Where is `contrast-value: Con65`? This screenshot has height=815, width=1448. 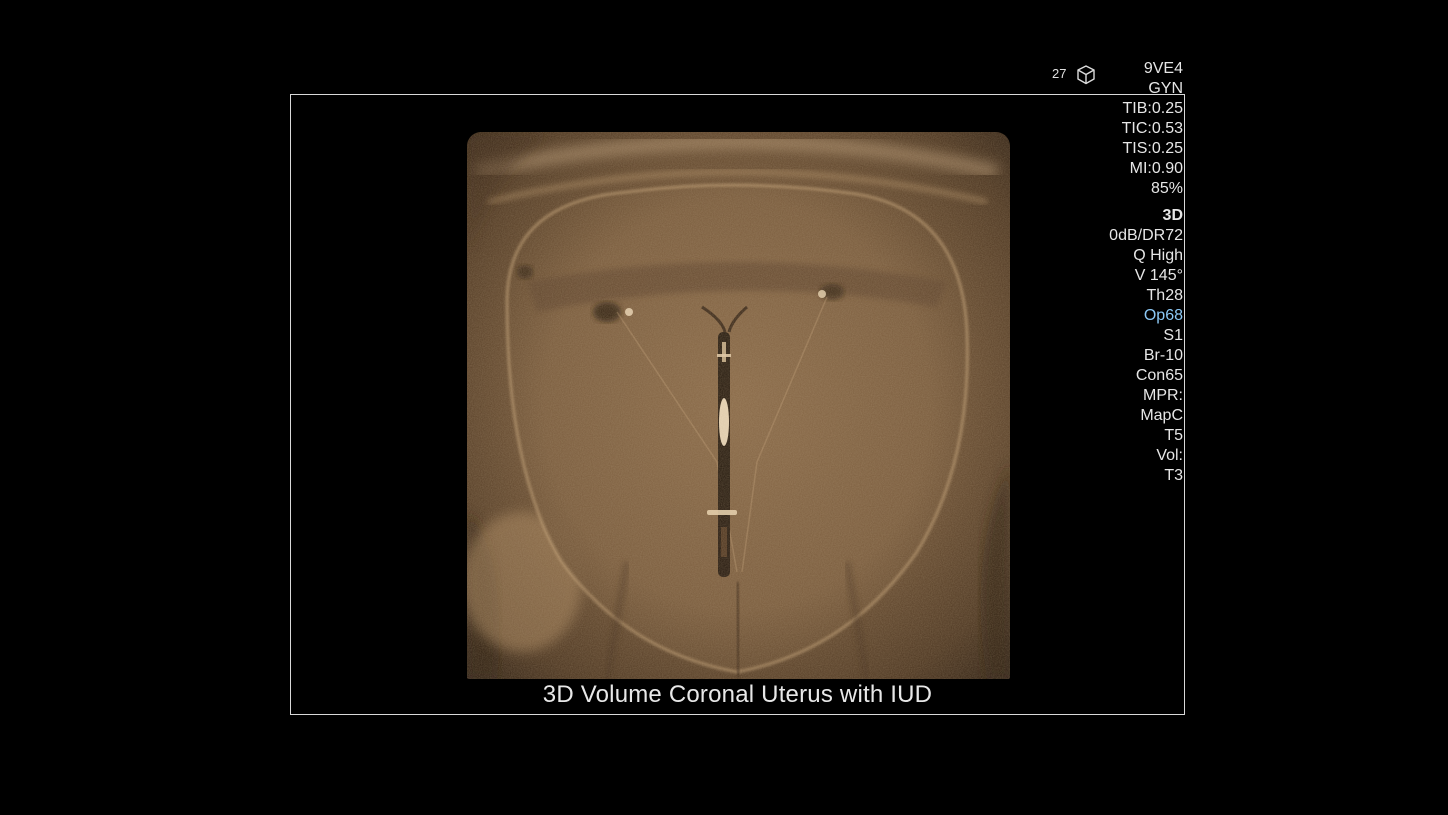
contrast-value: Con65 is located at coordinates (1159, 375).